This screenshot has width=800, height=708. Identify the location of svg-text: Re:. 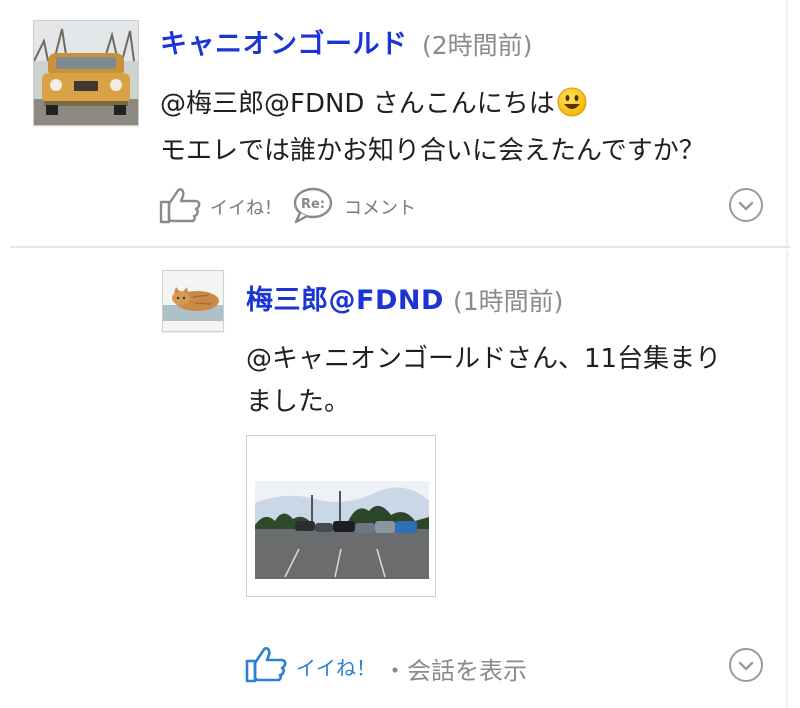
(313, 204).